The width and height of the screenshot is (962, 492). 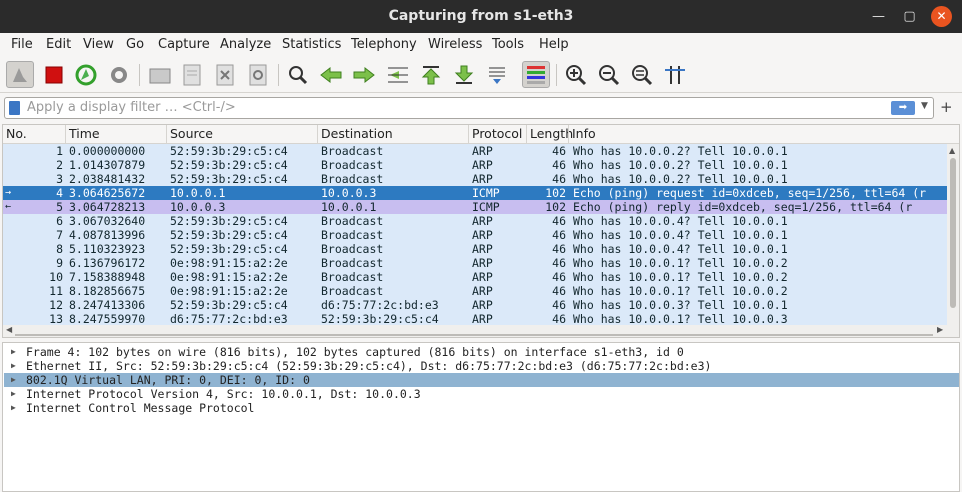 I want to click on scroll-left-icon: ◀, so click(x=9, y=329).